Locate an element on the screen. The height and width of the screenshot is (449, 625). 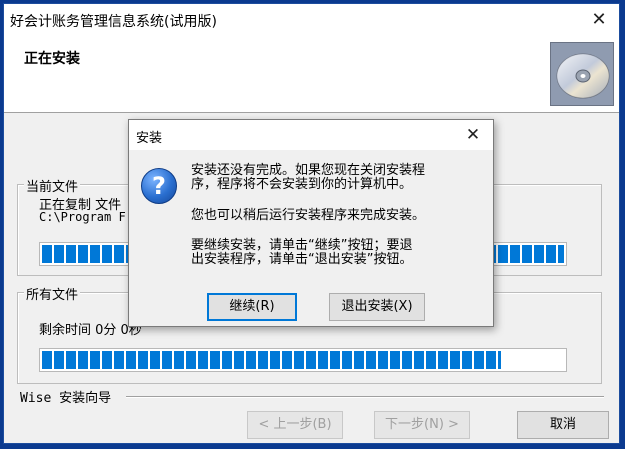
wizard-label: Wise 安装向导 is located at coordinates (66, 398).